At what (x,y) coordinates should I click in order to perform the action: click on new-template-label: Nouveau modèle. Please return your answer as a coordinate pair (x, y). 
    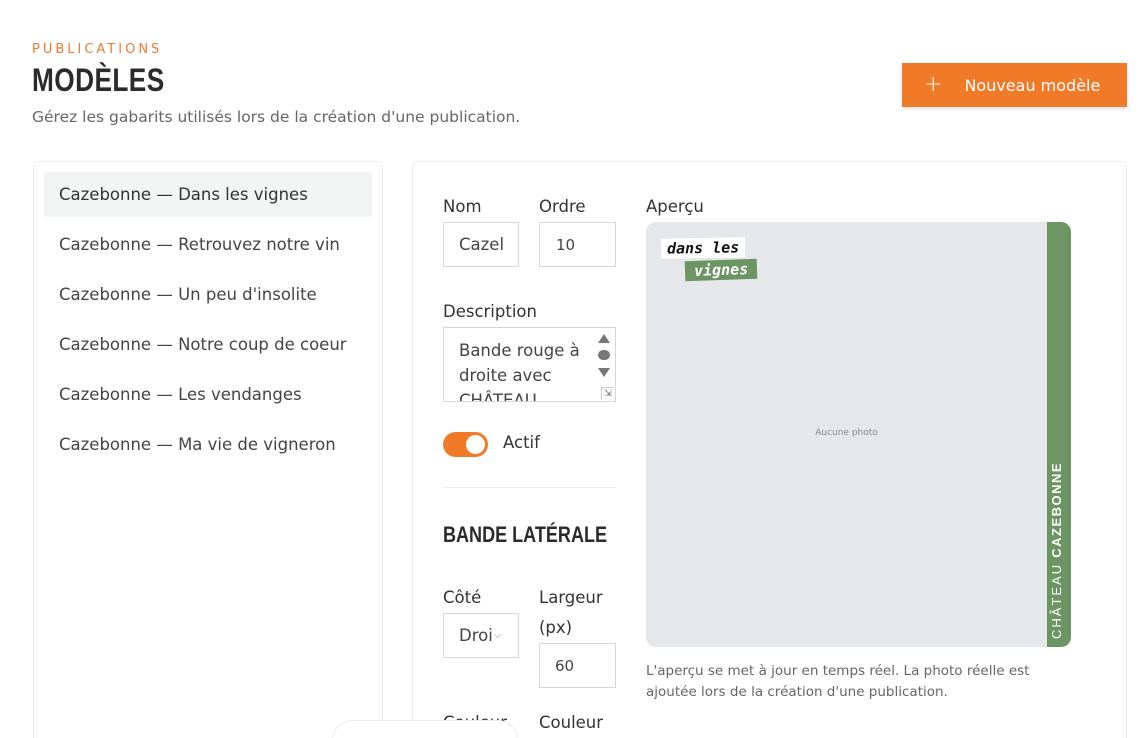
    Looking at the image, I should click on (1032, 85).